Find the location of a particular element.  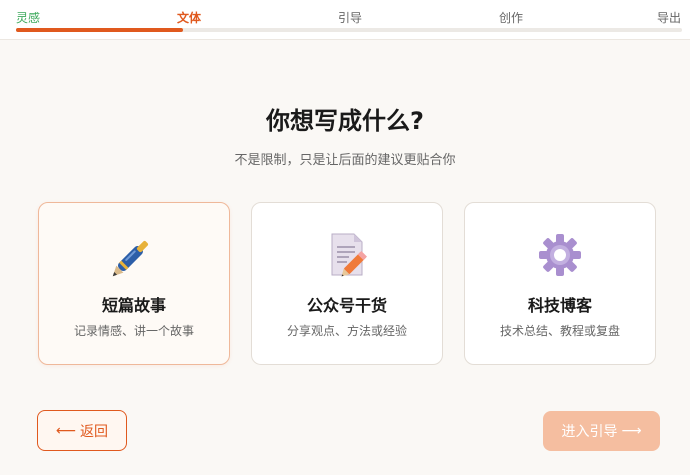

next-button: 进入引导 ⟶ is located at coordinates (601, 431).